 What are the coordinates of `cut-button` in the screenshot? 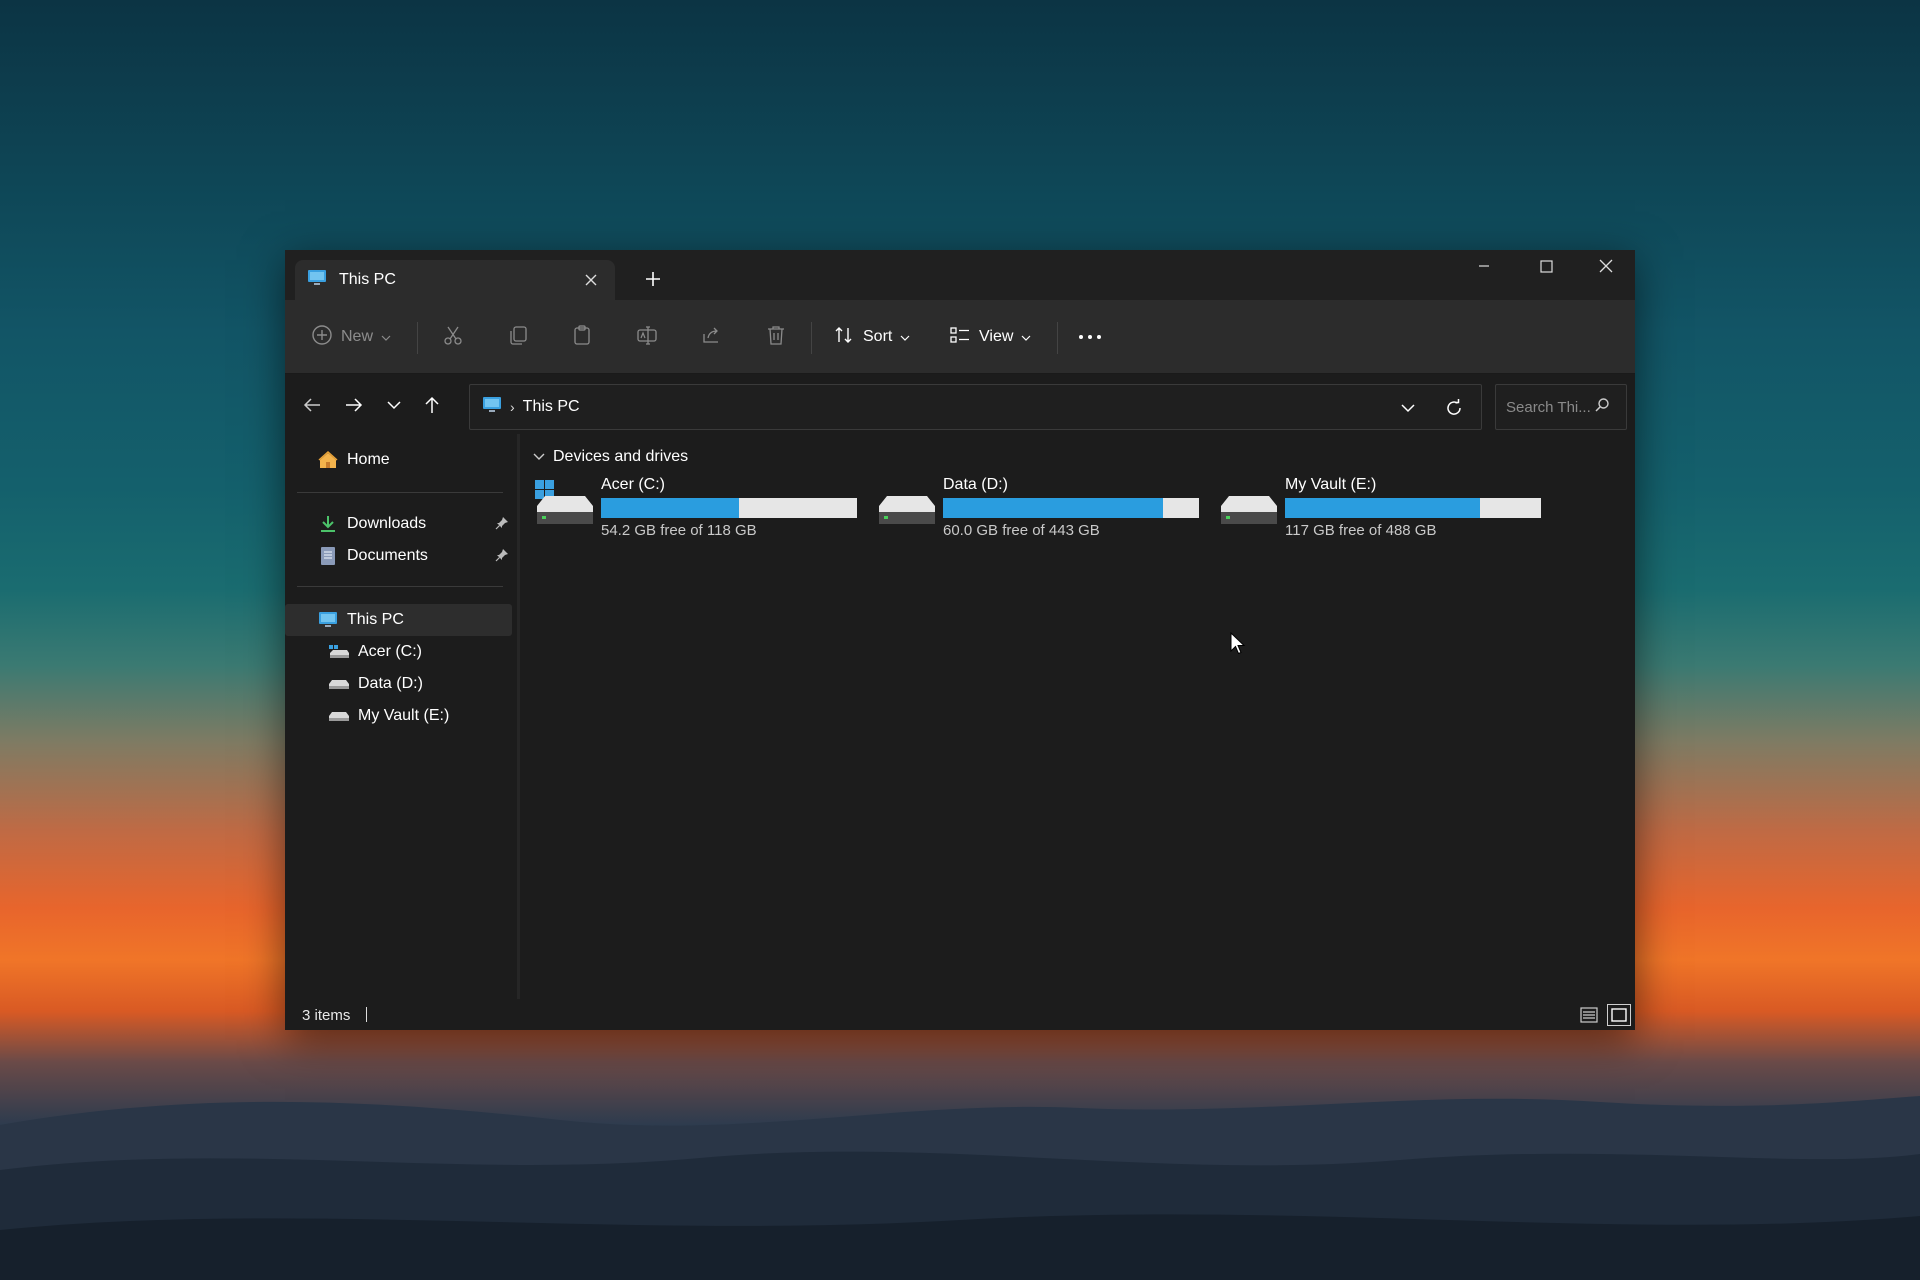 It's located at (453, 337).